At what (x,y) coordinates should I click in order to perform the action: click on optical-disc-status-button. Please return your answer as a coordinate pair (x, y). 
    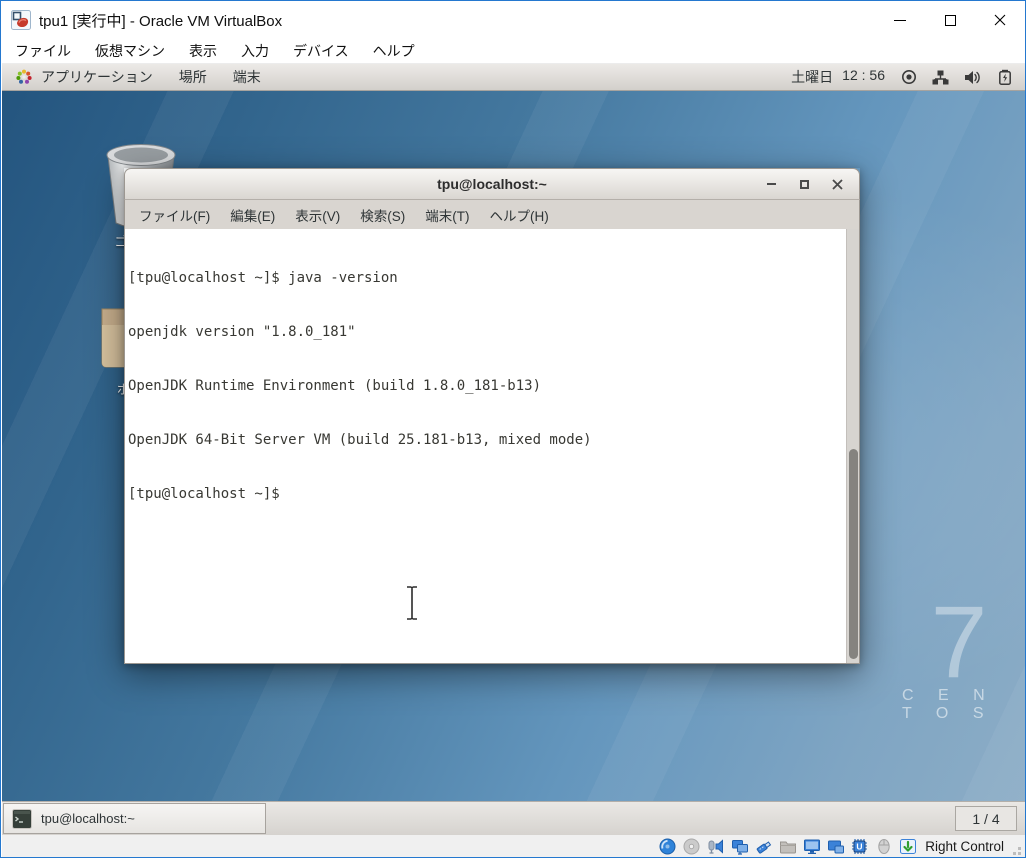
    Looking at the image, I should click on (691, 846).